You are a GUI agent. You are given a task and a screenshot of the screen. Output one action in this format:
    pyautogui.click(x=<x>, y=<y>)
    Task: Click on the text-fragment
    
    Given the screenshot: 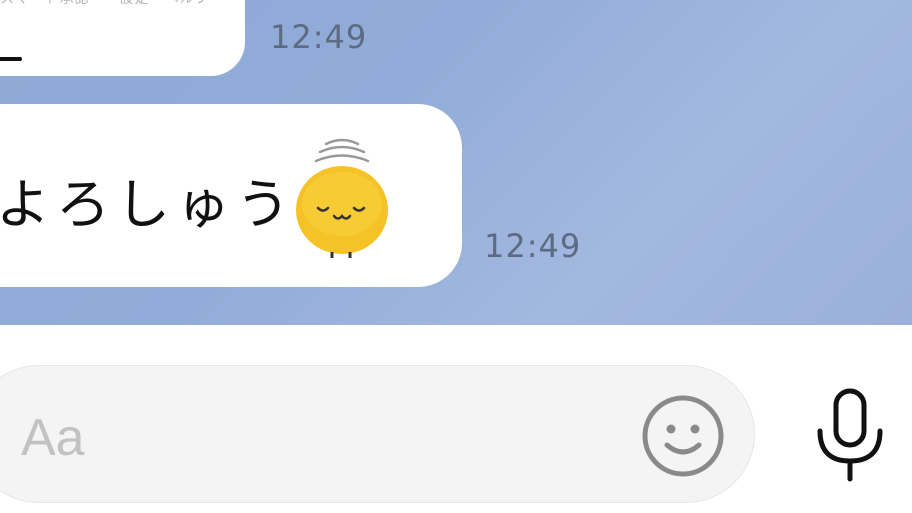 What is the action you would take?
    pyautogui.click(x=11, y=59)
    